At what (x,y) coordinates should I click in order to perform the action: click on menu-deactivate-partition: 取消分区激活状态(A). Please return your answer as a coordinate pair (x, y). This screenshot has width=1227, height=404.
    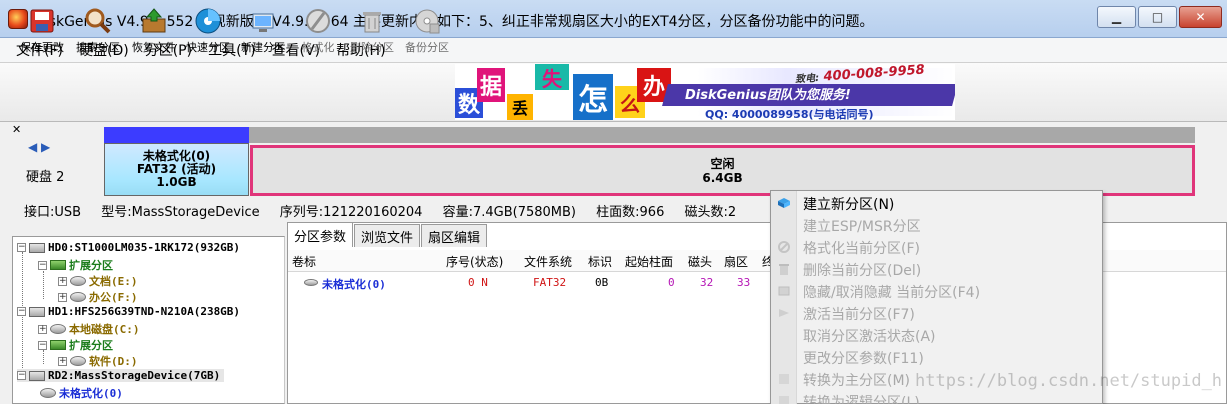
    Looking at the image, I should click on (869, 336).